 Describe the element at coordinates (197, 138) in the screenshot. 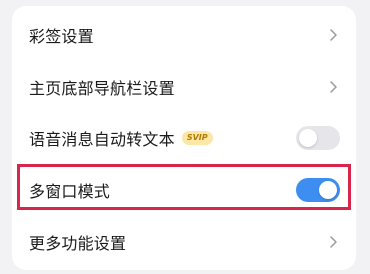

I see `svip-badge: SVIP` at that location.